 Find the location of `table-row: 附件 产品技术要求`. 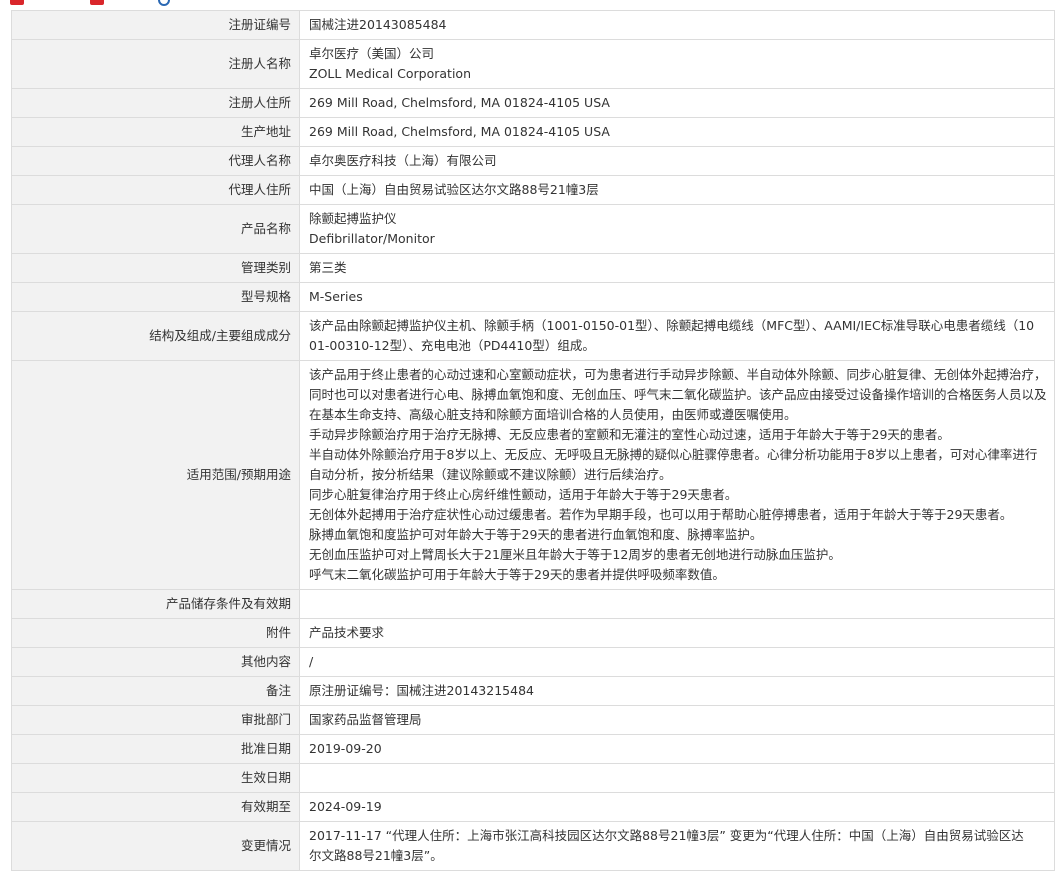

table-row: 附件 产品技术要求 is located at coordinates (533, 633).